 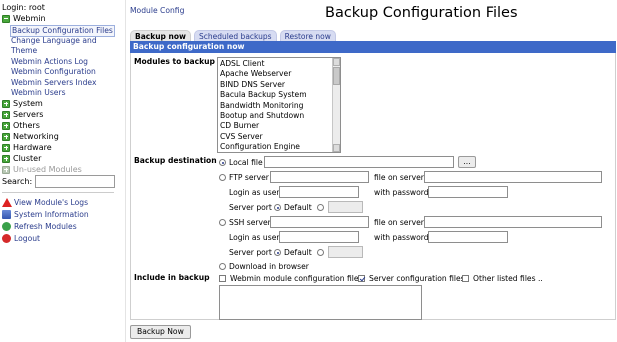 I want to click on page-title: Backup Configuration Files, so click(x=421, y=13).